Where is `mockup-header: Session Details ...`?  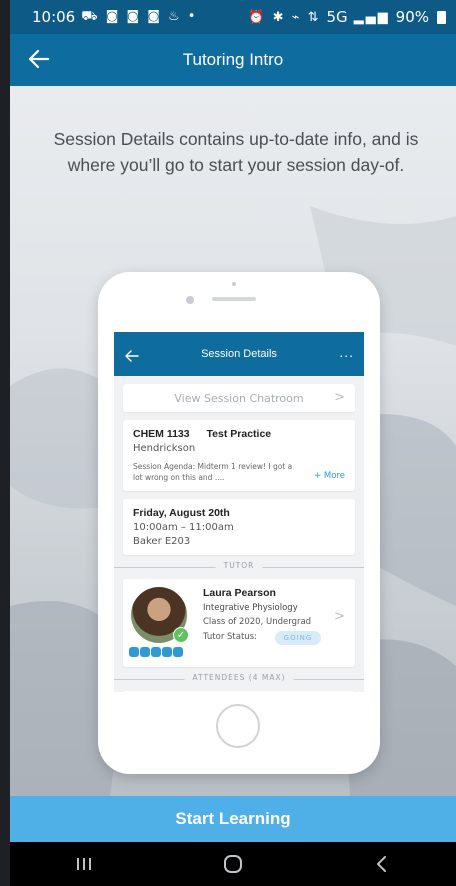 mockup-header: Session Details ... is located at coordinates (239, 354).